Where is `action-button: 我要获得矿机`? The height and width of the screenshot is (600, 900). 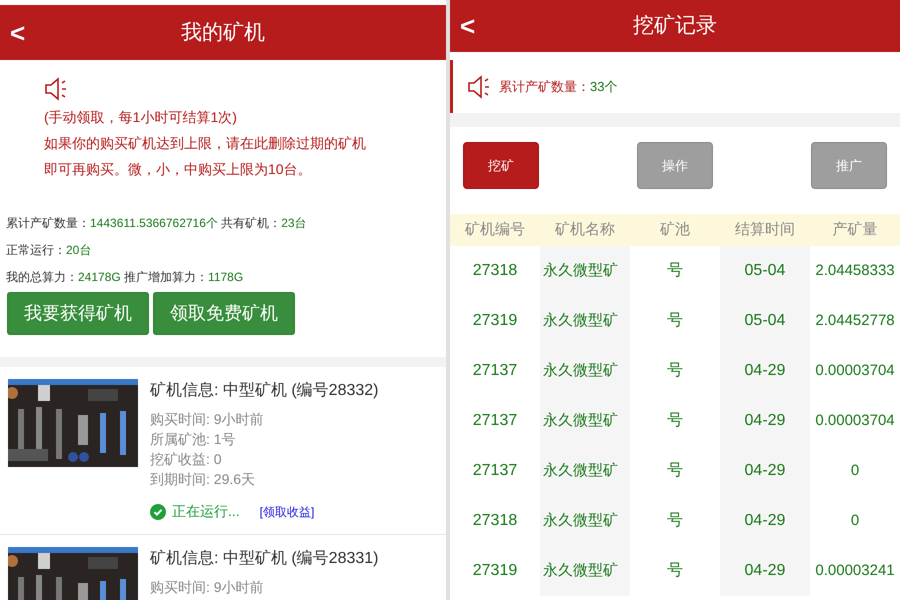
action-button: 我要获得矿机 is located at coordinates (78, 313).